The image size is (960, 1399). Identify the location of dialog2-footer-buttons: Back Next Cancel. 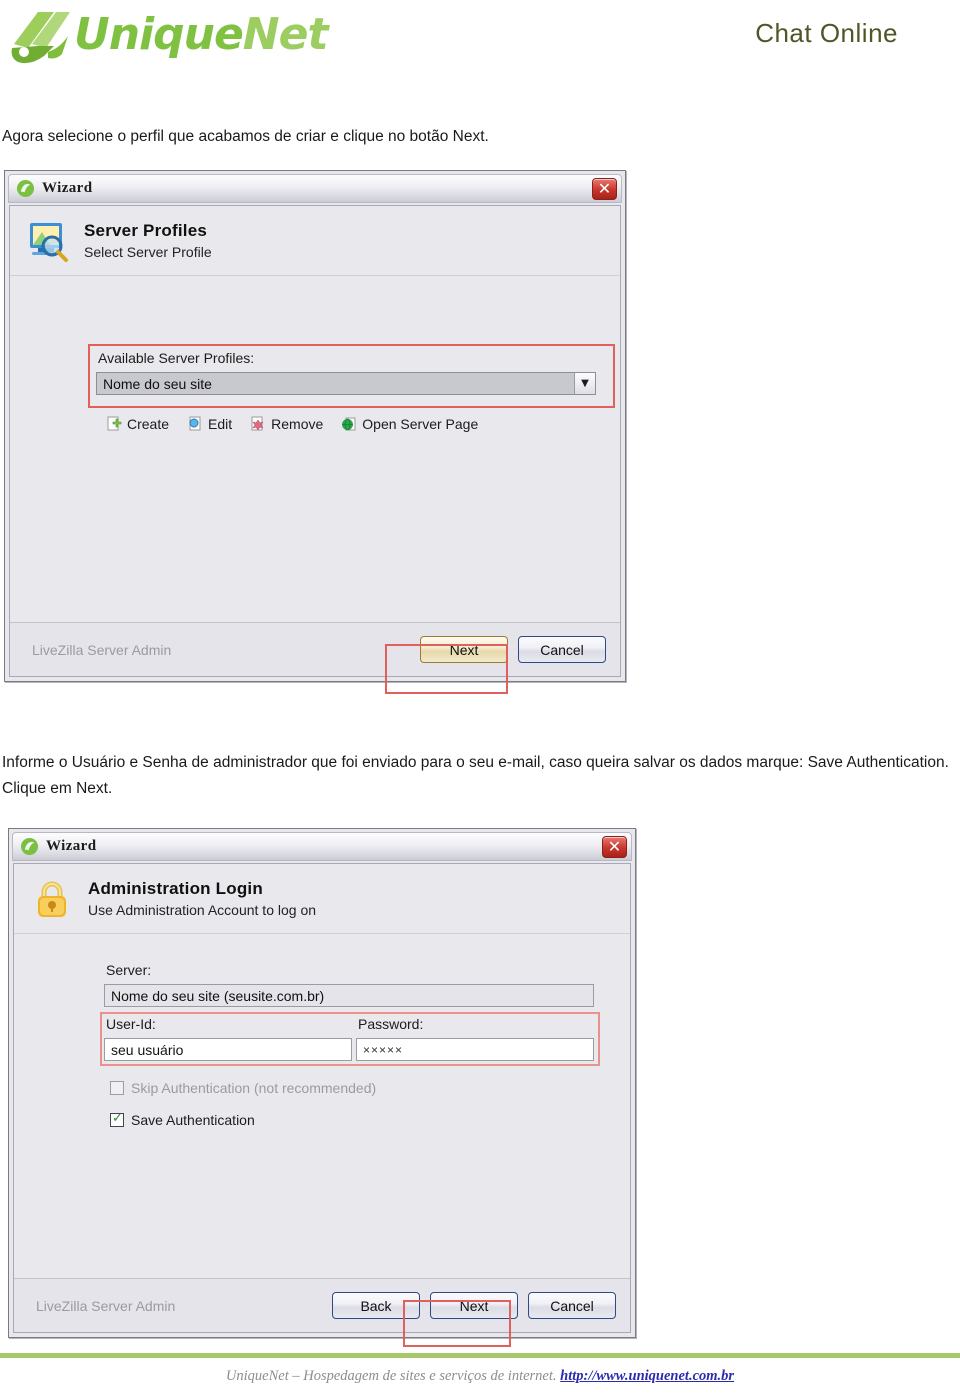
(474, 1305).